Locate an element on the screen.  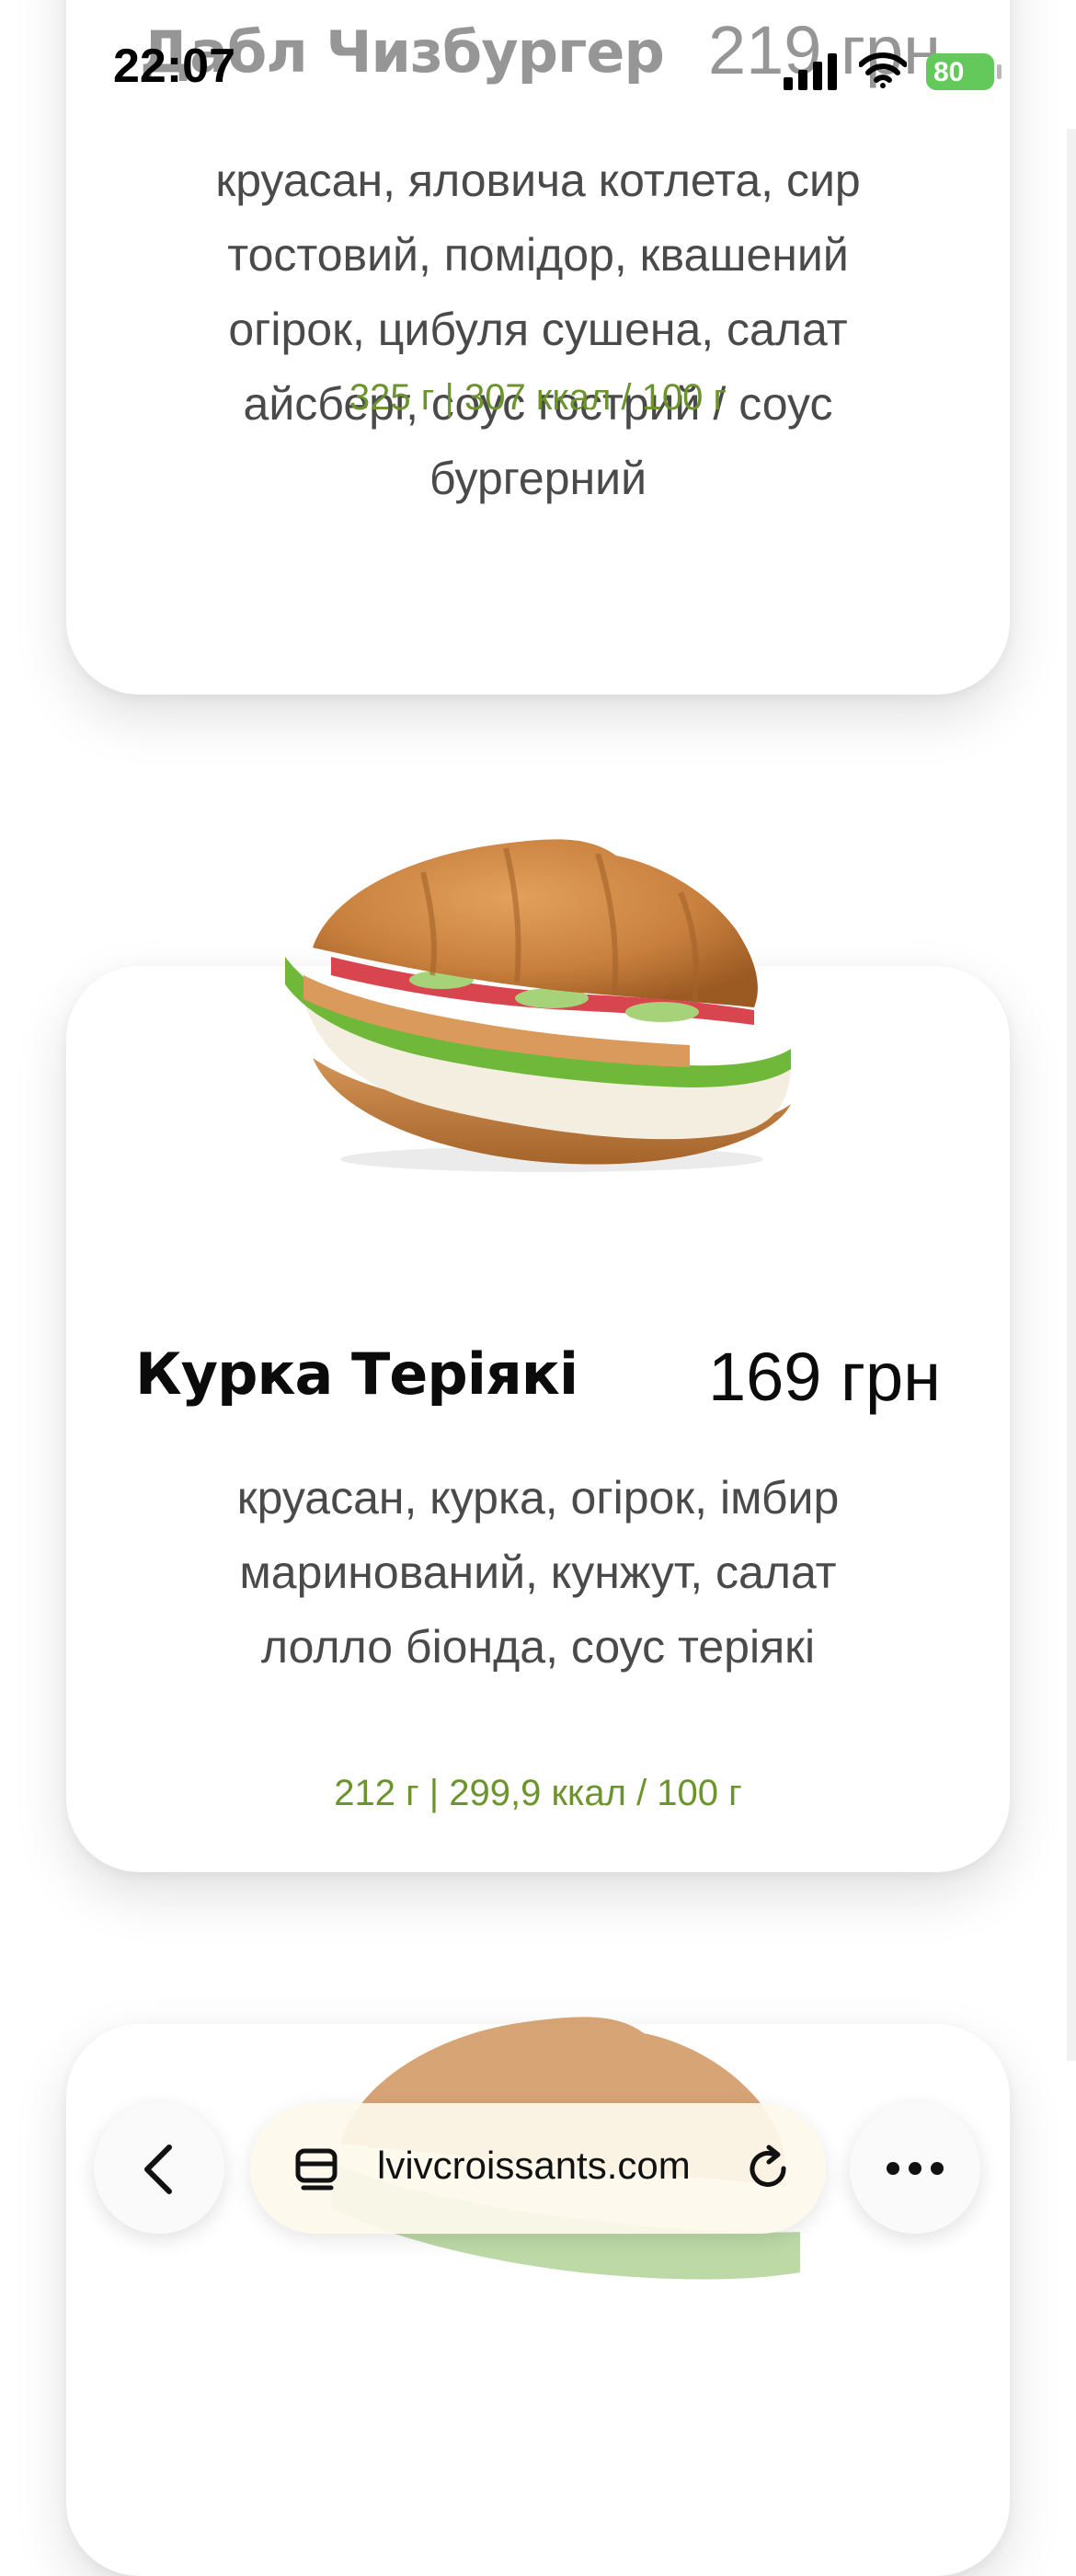
more-dots-icon is located at coordinates (915, 2168).